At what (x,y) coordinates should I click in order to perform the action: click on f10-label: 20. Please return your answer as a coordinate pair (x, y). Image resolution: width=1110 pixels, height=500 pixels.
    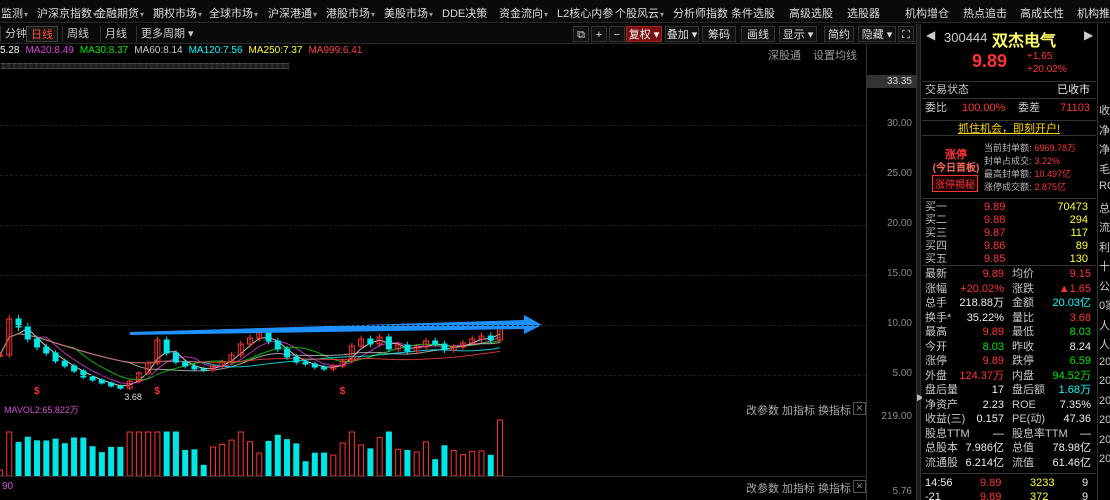
    Looking at the image, I should click on (1104, 361).